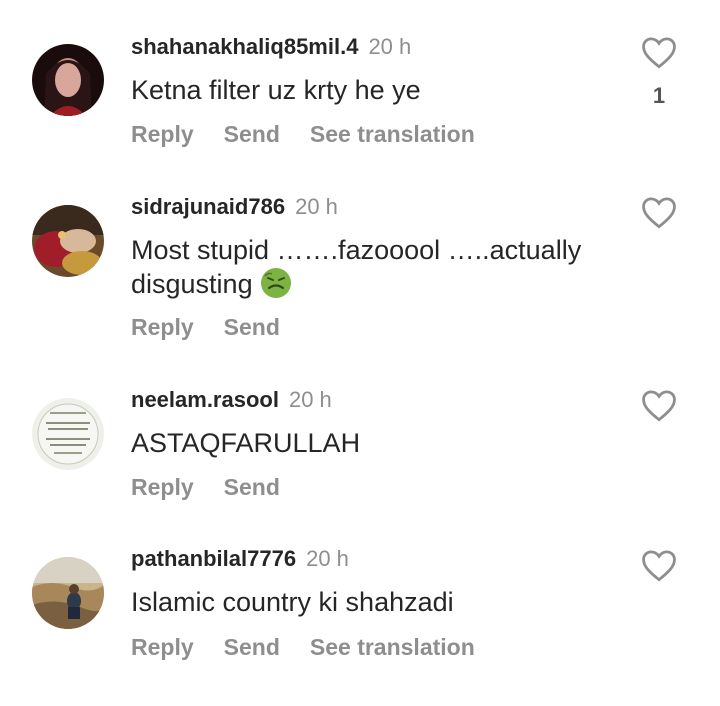 The image size is (720, 706). I want to click on nauseated-face-emoji-icon, so click(276, 283).